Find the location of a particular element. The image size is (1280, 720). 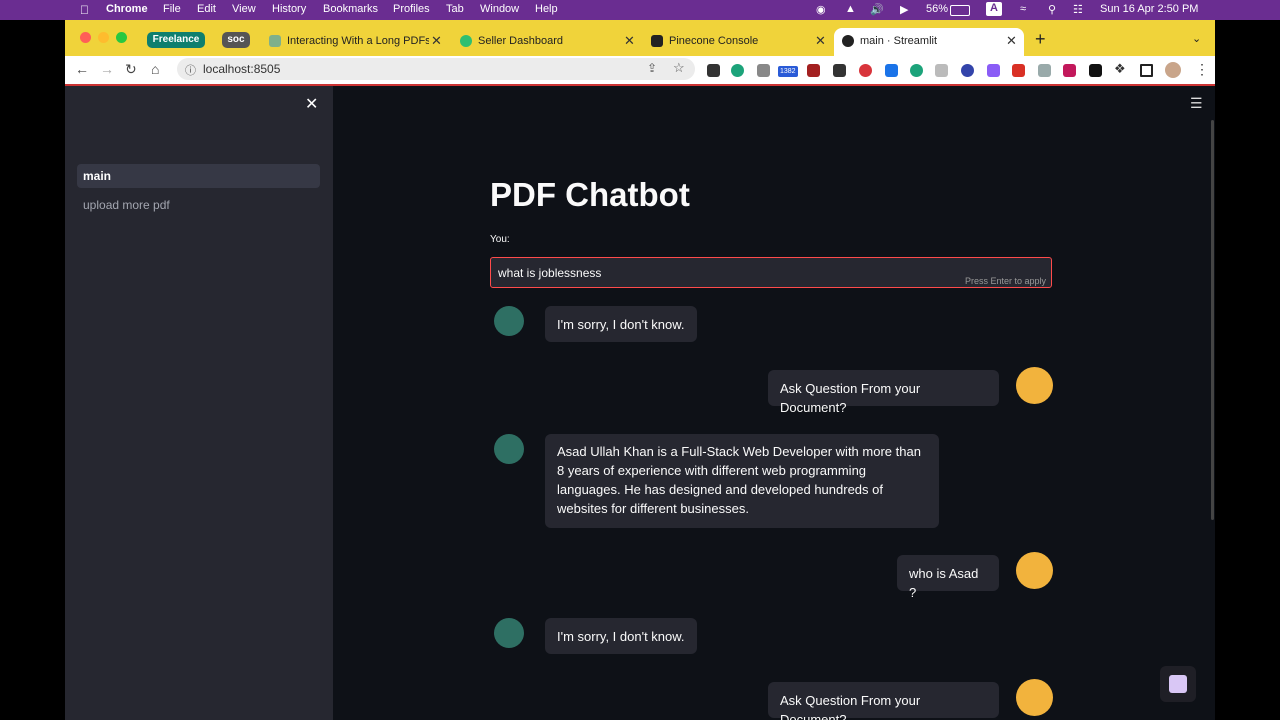

new-tab-button: + is located at coordinates (1040, 39).